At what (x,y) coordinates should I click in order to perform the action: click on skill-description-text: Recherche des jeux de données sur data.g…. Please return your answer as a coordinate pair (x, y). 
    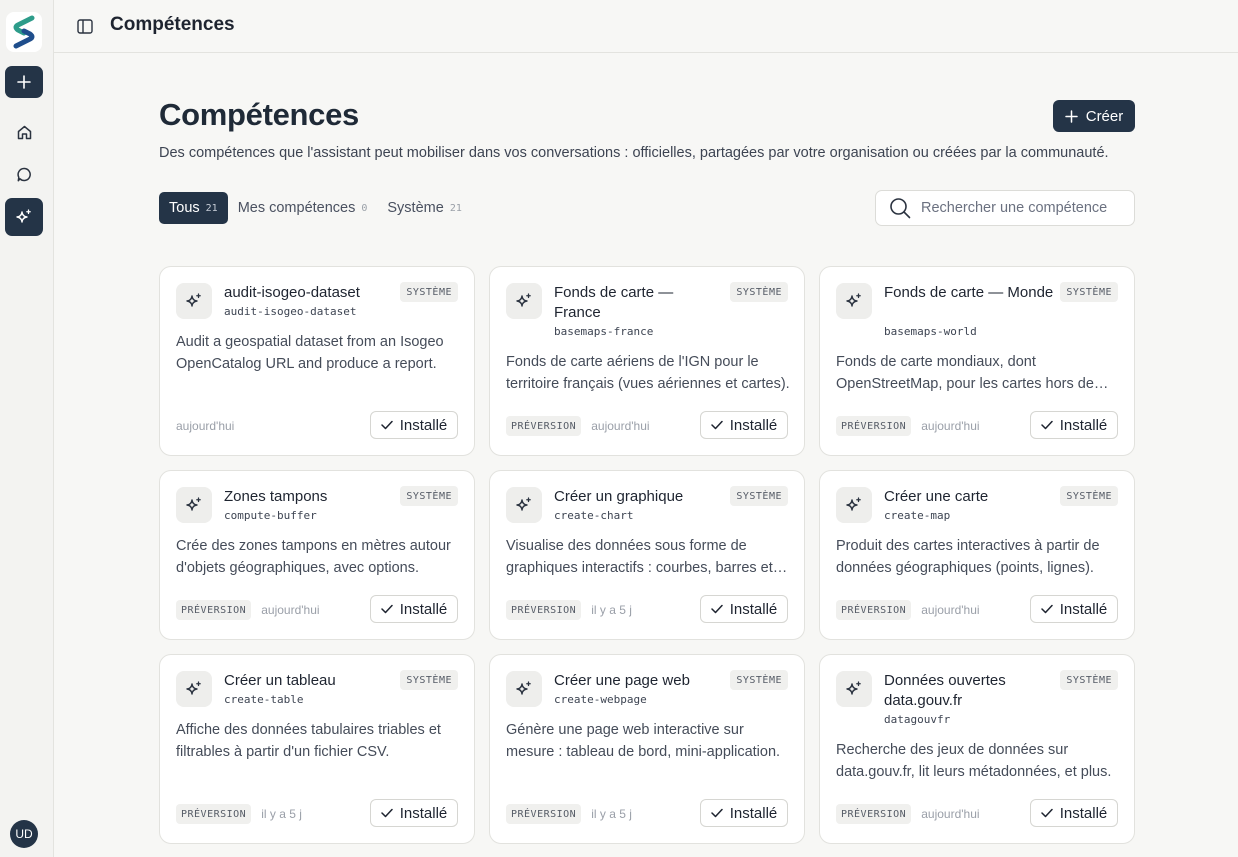
    Looking at the image, I should click on (974, 761).